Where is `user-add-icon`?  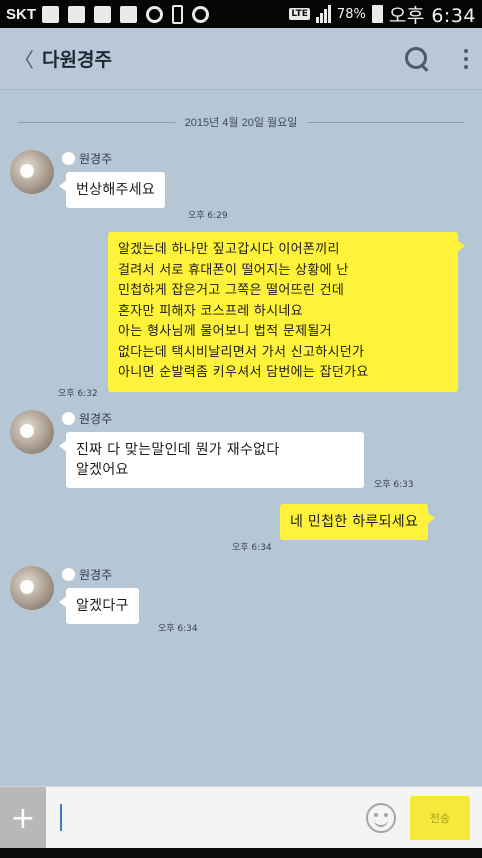
user-add-icon is located at coordinates (128, 14).